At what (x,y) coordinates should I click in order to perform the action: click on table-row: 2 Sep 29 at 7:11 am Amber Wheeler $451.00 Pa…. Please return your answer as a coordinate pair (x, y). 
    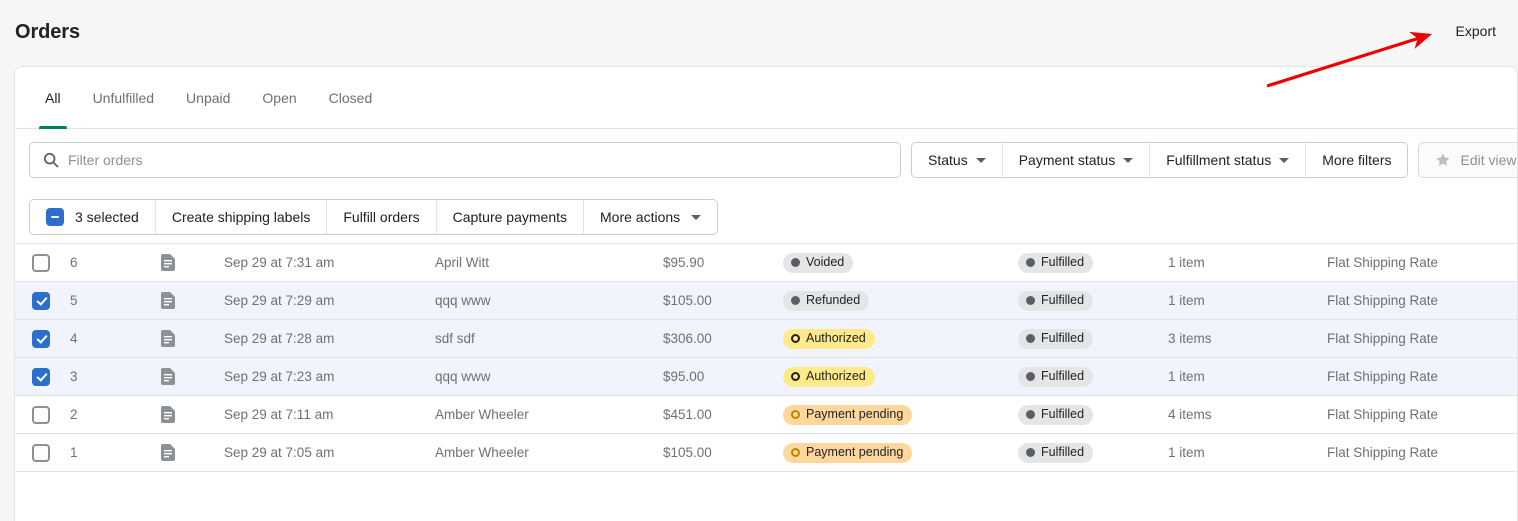
    Looking at the image, I should click on (766, 414).